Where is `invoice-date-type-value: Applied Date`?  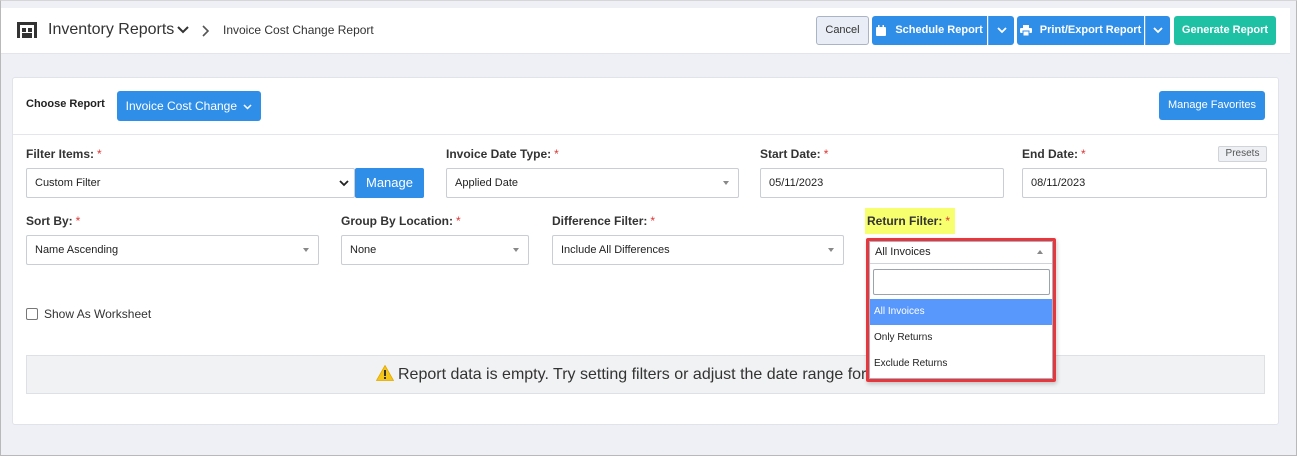 invoice-date-type-value: Applied Date is located at coordinates (486, 183).